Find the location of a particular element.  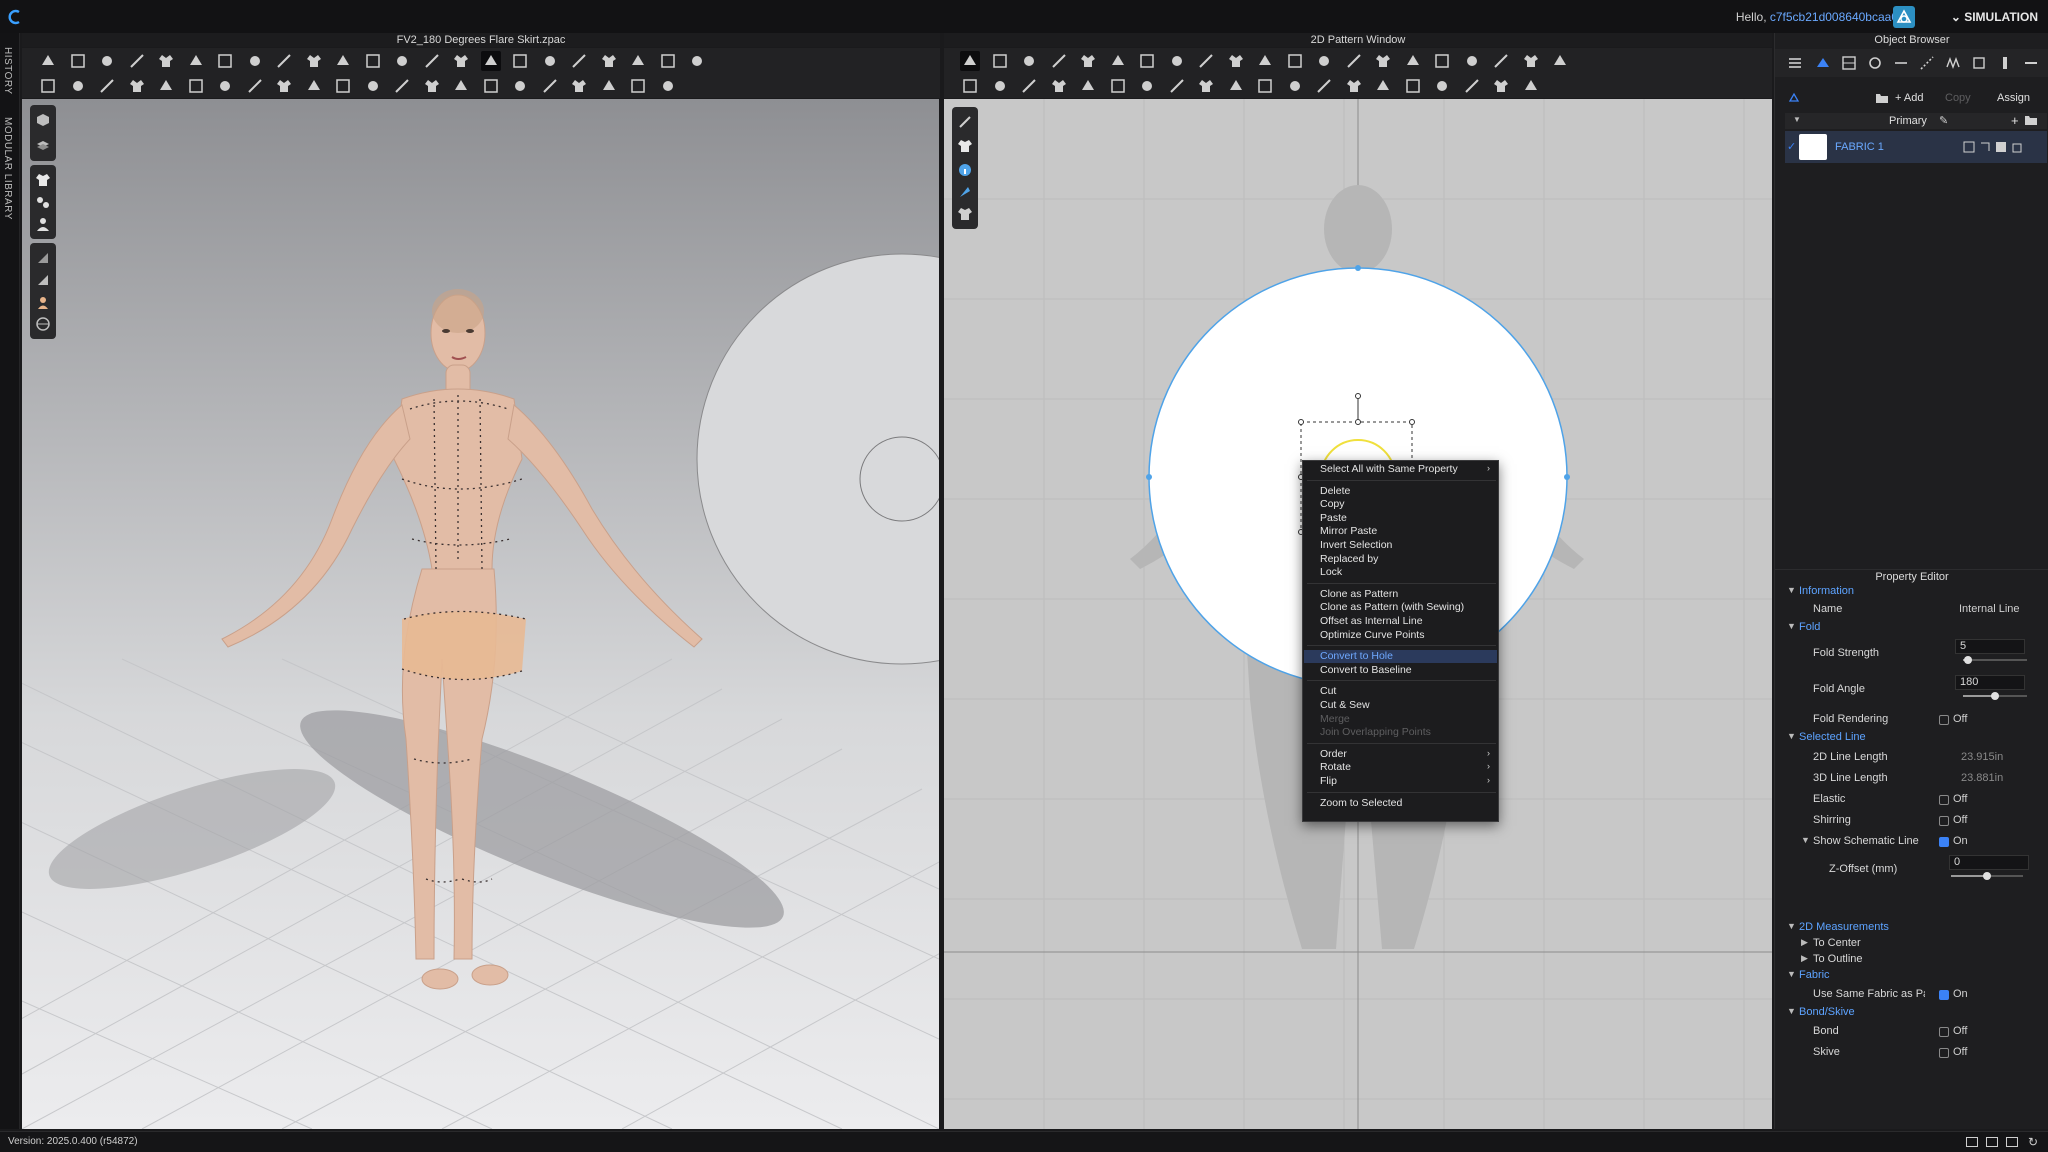

fold-angle-slider is located at coordinates (1995, 696).